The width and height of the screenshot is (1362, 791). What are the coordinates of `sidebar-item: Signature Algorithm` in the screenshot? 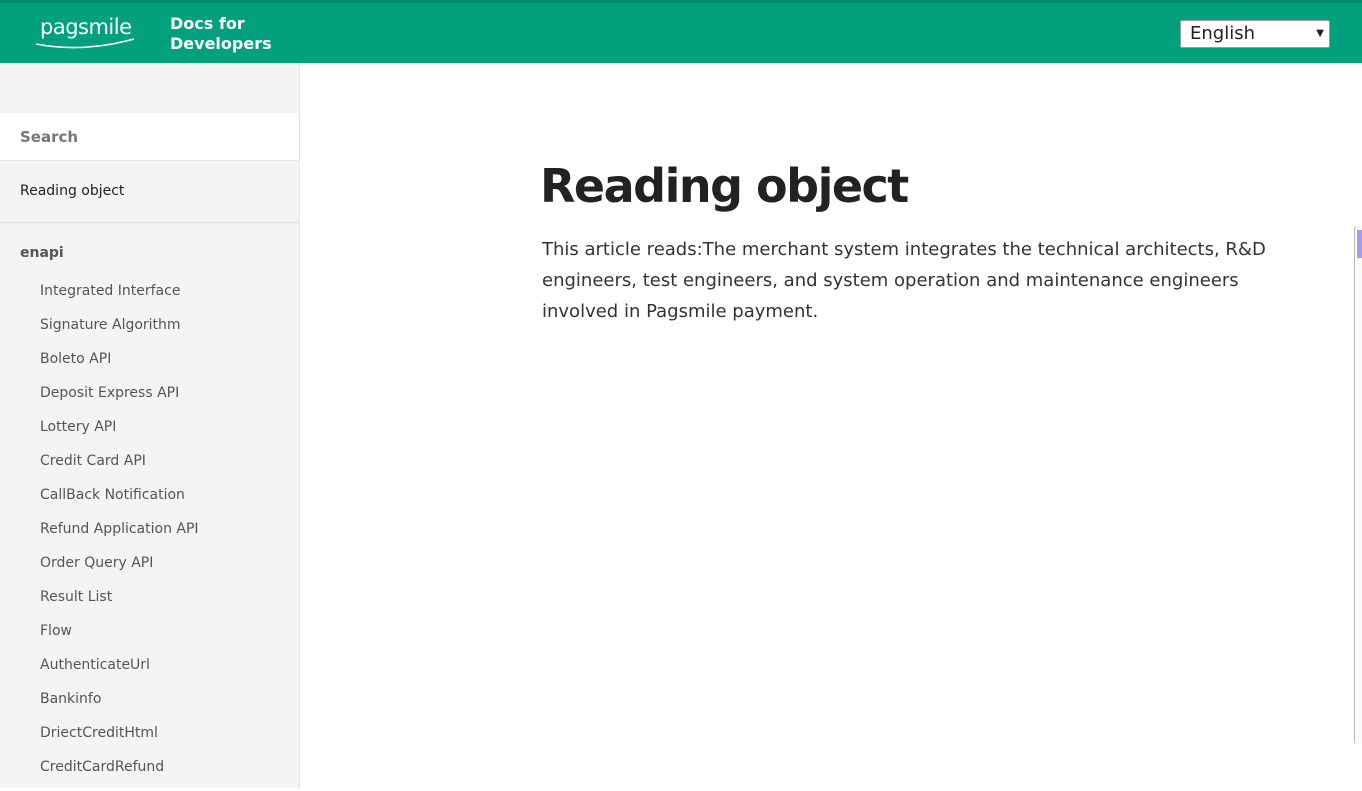 It's located at (119, 332).